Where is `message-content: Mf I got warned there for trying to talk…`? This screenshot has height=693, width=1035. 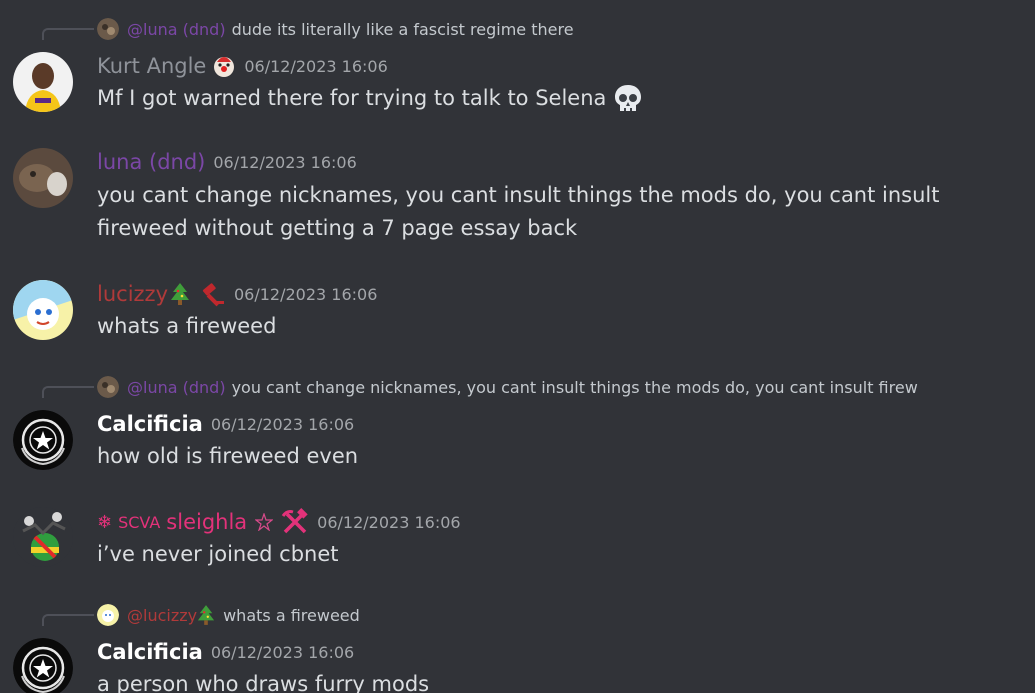
message-content: Mf I got warned there for trying to talk… is located at coordinates (537, 98).